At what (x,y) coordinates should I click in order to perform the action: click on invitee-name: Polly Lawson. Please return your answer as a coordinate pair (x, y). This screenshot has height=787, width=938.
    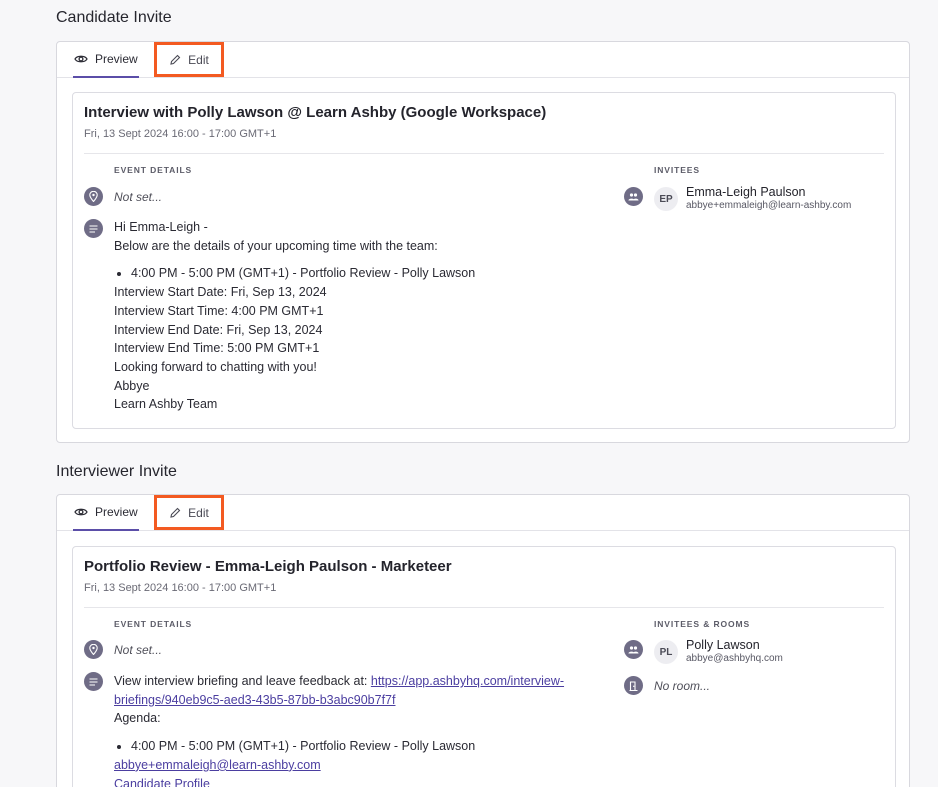
    Looking at the image, I should click on (723, 645).